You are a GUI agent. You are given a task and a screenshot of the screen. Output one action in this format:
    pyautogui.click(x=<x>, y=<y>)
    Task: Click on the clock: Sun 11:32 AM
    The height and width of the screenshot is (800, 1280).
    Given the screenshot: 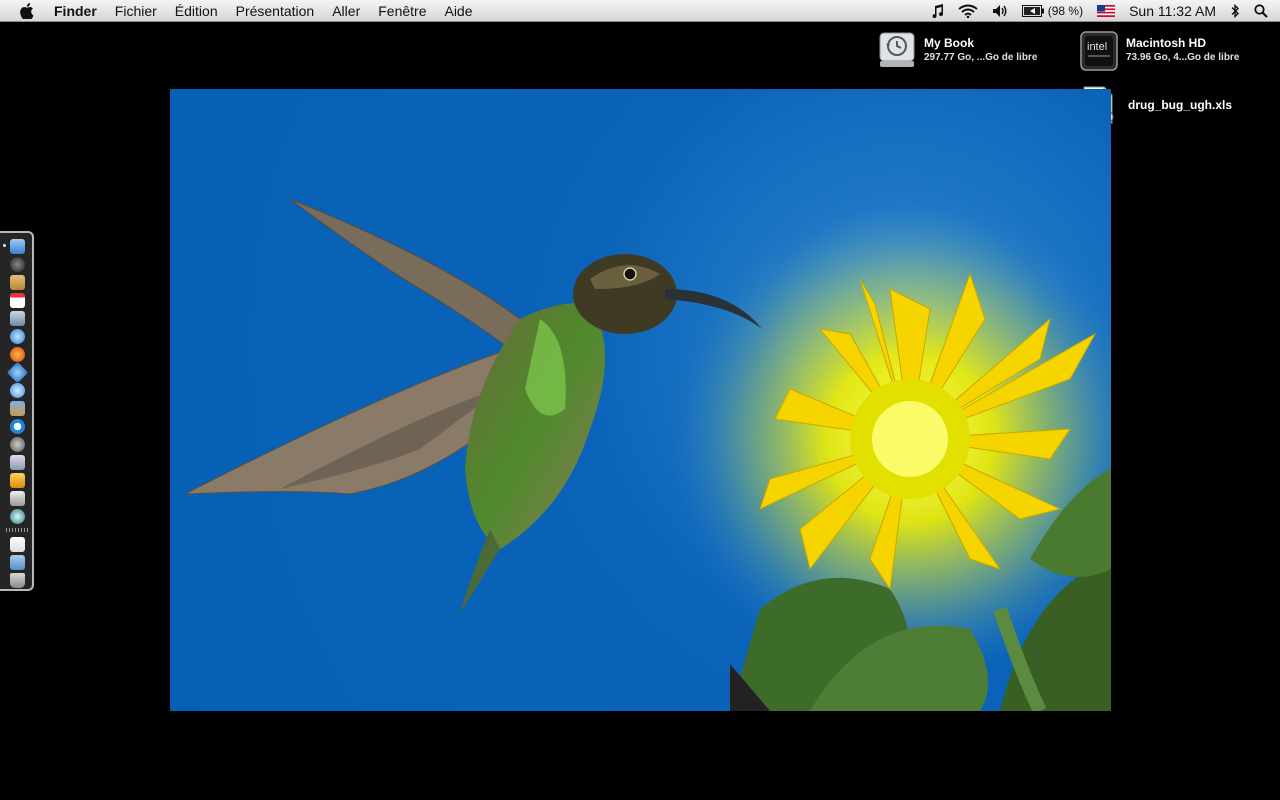 What is the action you would take?
    pyautogui.click(x=1172, y=11)
    